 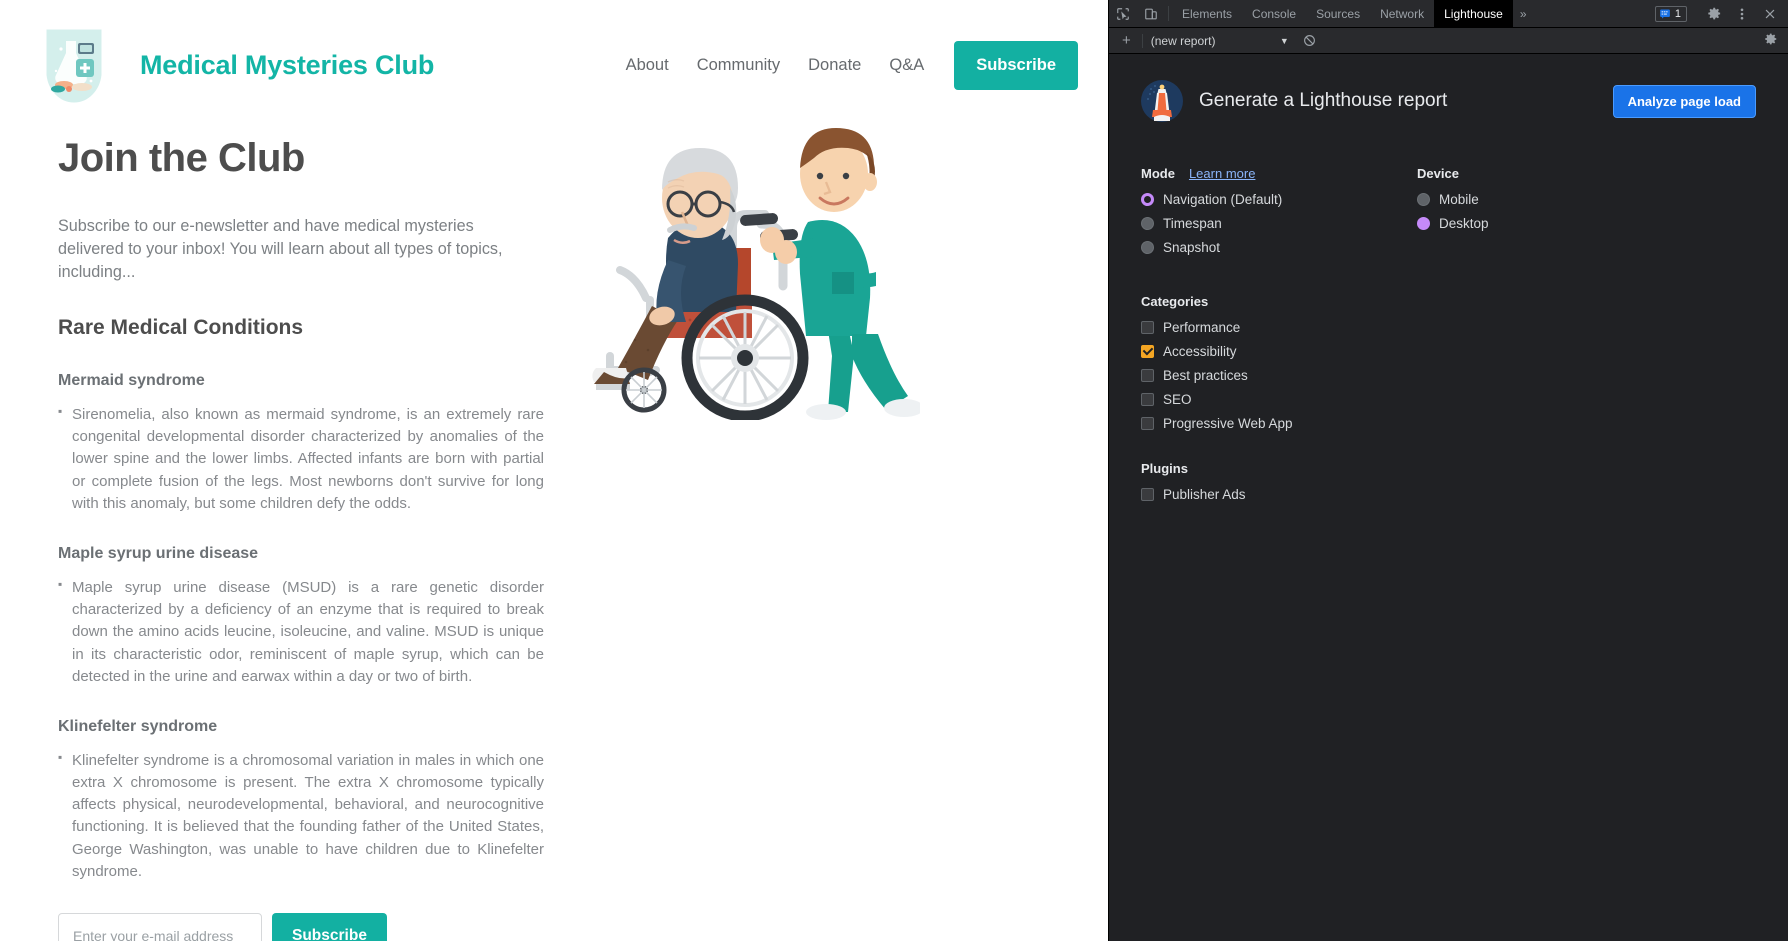 What do you see at coordinates (1202, 327) in the screenshot?
I see `category-performance-label: Performance` at bounding box center [1202, 327].